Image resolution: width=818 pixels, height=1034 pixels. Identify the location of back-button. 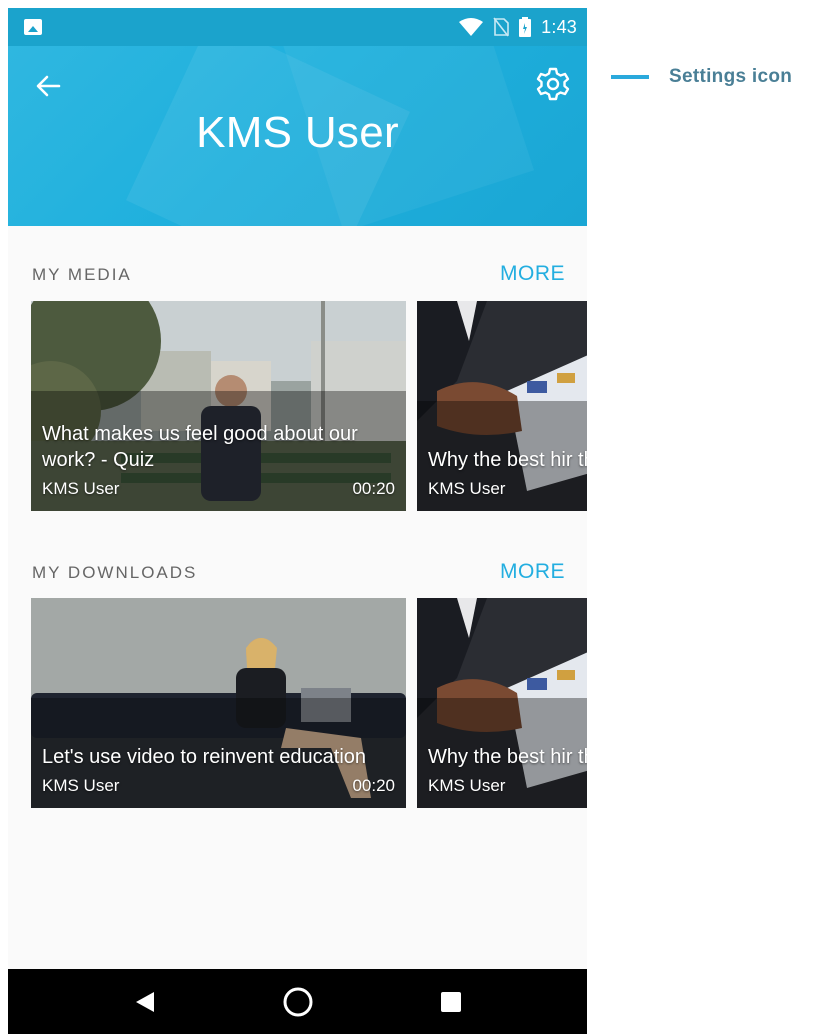
(48, 86).